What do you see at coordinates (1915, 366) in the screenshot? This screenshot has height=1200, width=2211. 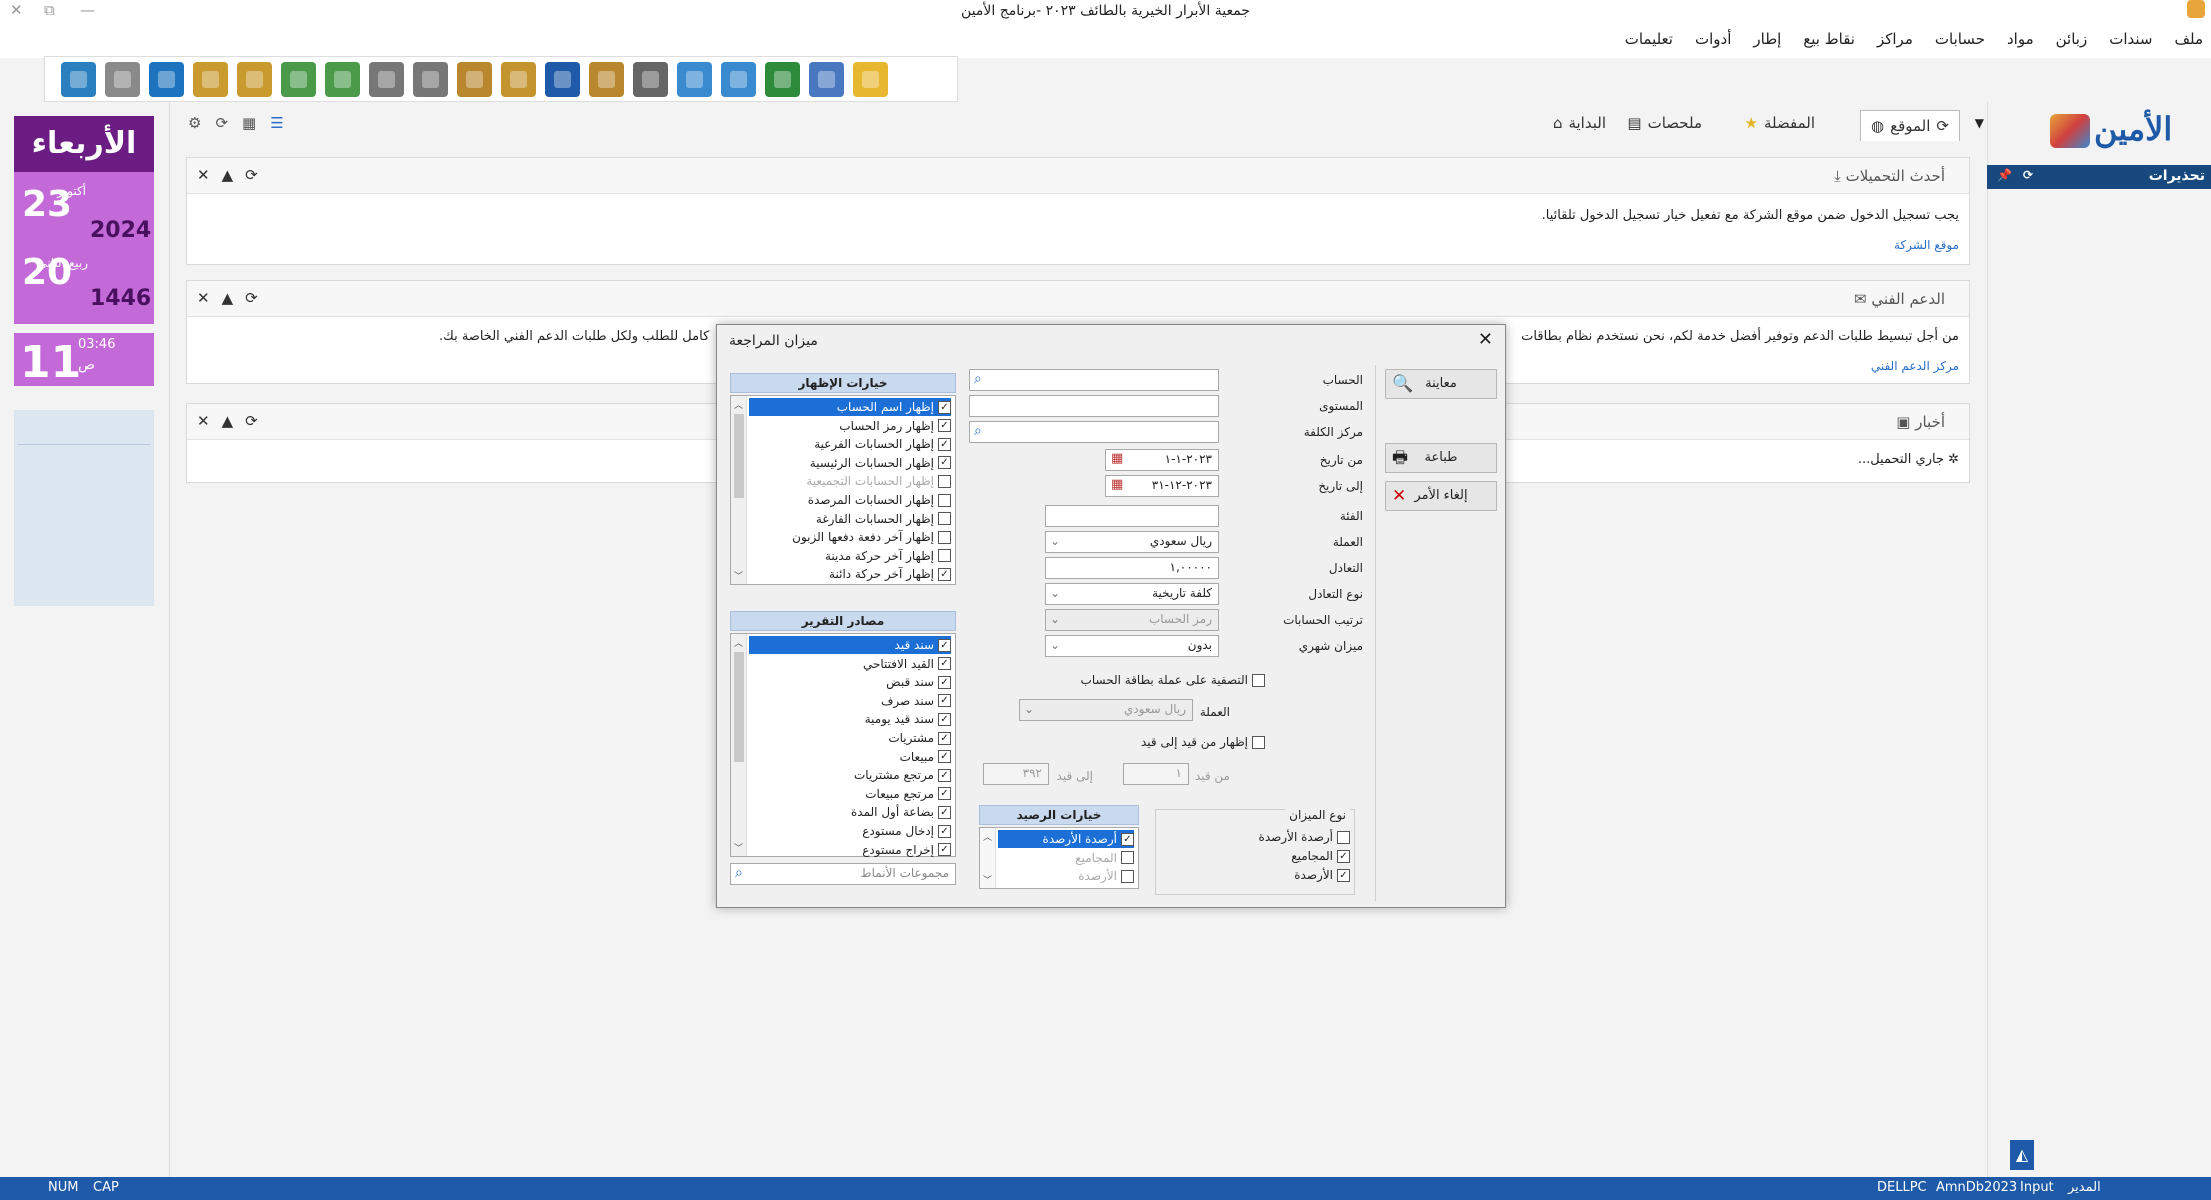 I see `support-center-link: مركز الدعم الفني` at bounding box center [1915, 366].